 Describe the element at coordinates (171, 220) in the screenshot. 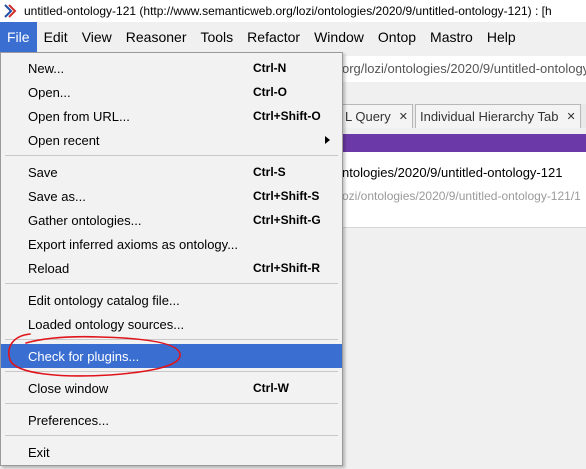

I see `menu-item-gather-ontologies: Gather ontologies... Ctrl+Shift-G` at that location.